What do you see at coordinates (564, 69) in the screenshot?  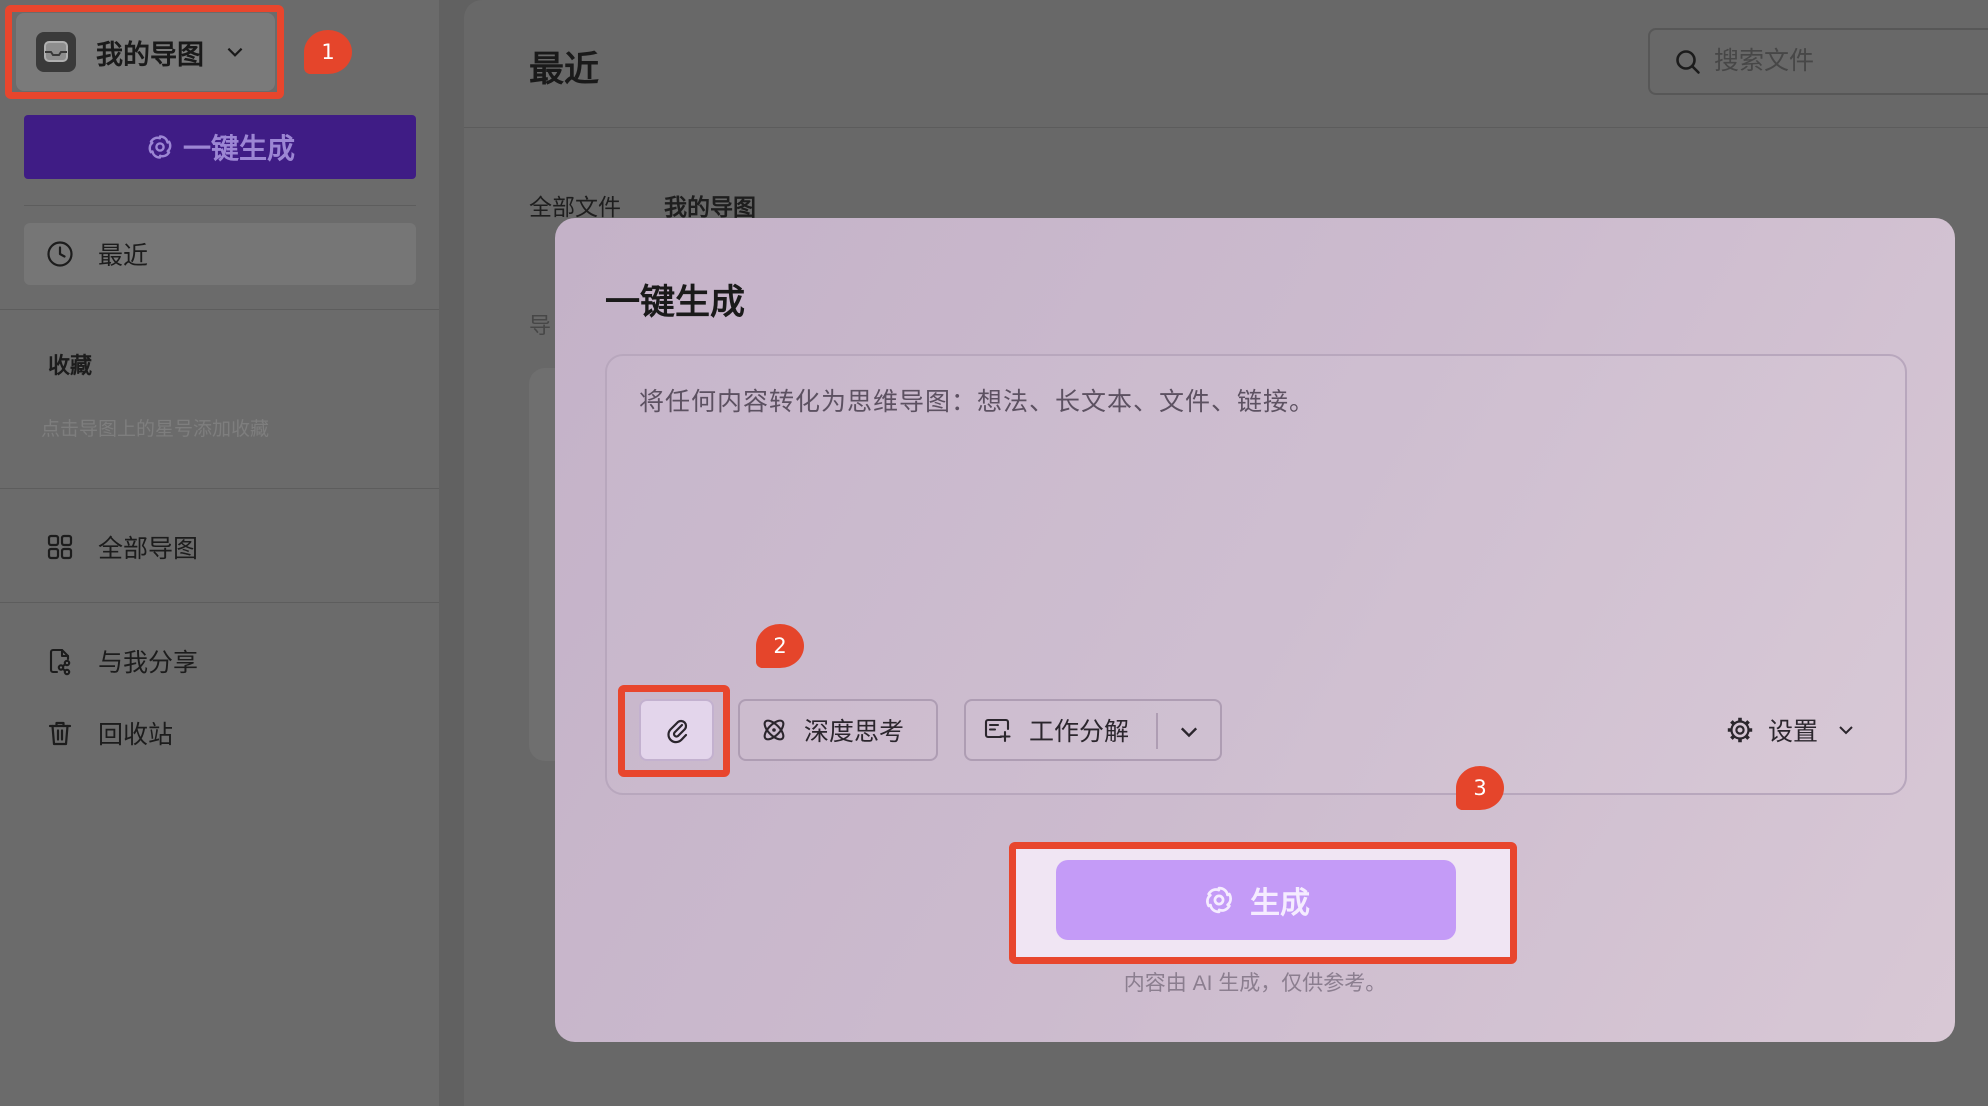 I see `page-title: 最近` at bounding box center [564, 69].